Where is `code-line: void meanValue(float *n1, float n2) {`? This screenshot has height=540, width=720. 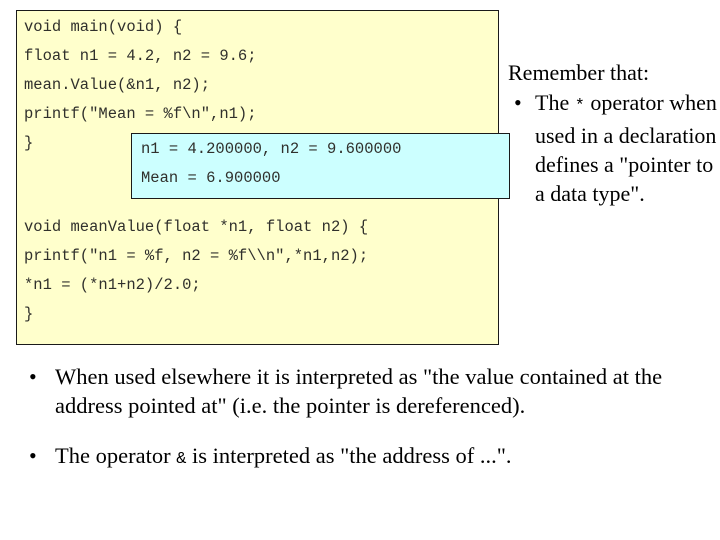 code-line: void meanValue(float *n1, float n2) { is located at coordinates (196, 227).